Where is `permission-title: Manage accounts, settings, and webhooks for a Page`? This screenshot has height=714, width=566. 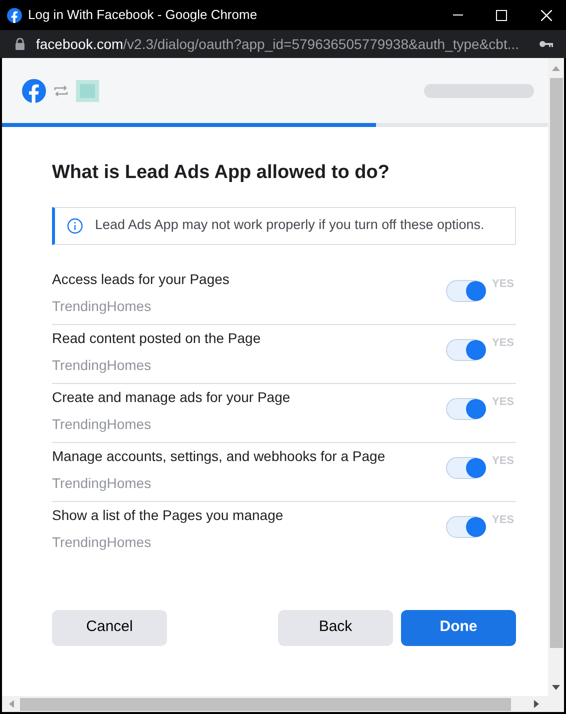
permission-title: Manage accounts, settings, and webhooks for a Page is located at coordinates (219, 456).